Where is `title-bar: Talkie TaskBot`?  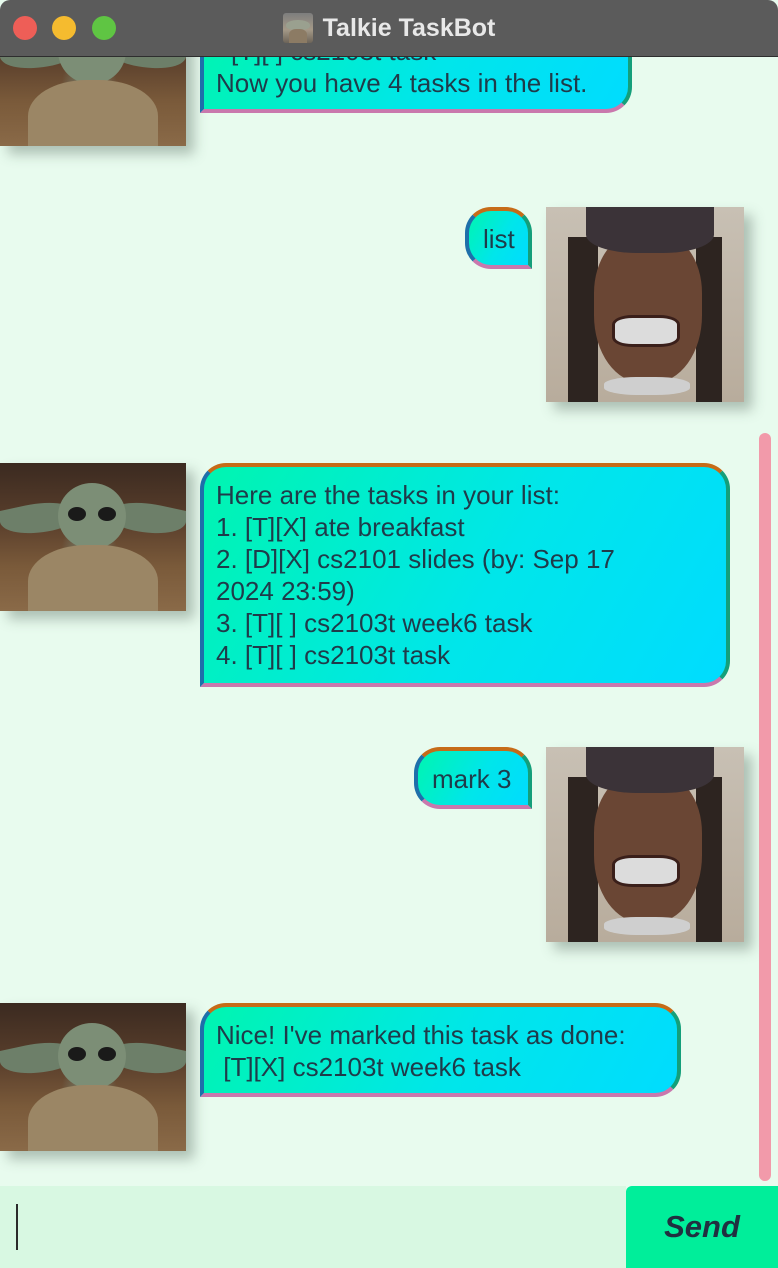
title-bar: Talkie TaskBot is located at coordinates (389, 28).